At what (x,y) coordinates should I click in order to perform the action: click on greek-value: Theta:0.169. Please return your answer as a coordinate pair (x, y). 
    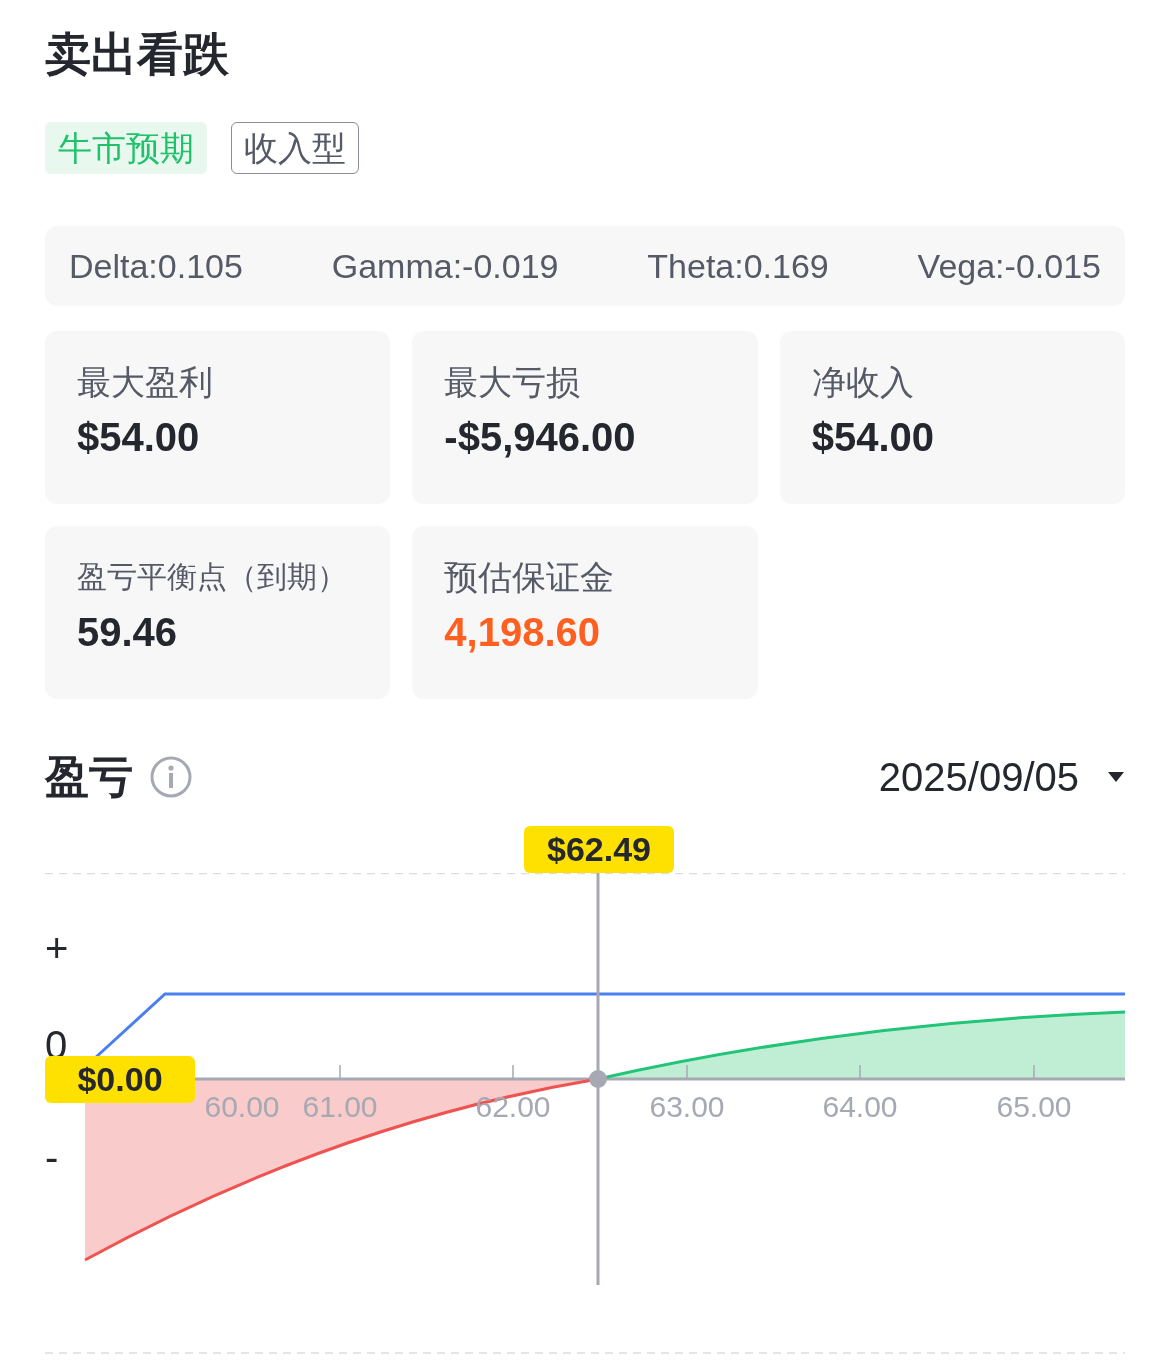
    Looking at the image, I should click on (738, 266).